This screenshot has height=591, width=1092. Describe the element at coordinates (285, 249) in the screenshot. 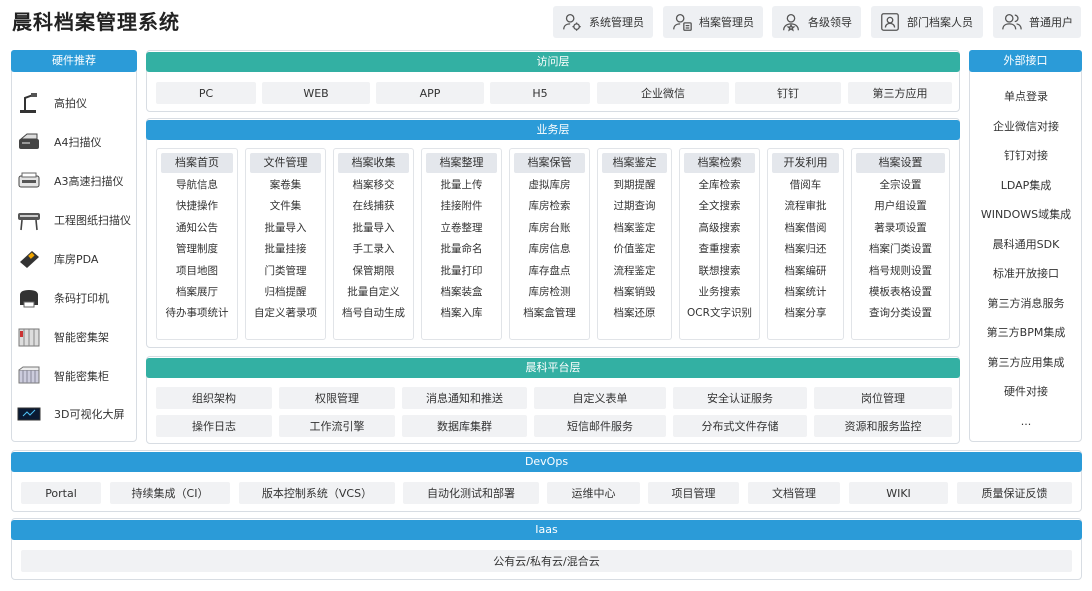

I see `business-column-item: 批量挂接` at that location.